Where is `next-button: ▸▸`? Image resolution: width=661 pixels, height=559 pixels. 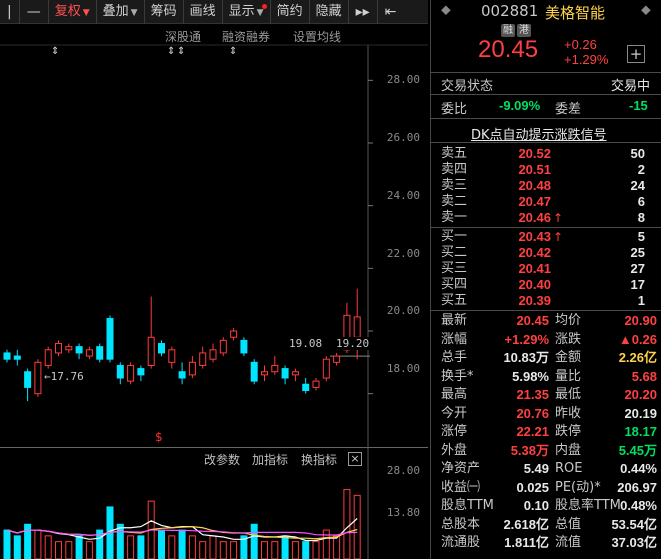 next-button: ▸▸ is located at coordinates (363, 12).